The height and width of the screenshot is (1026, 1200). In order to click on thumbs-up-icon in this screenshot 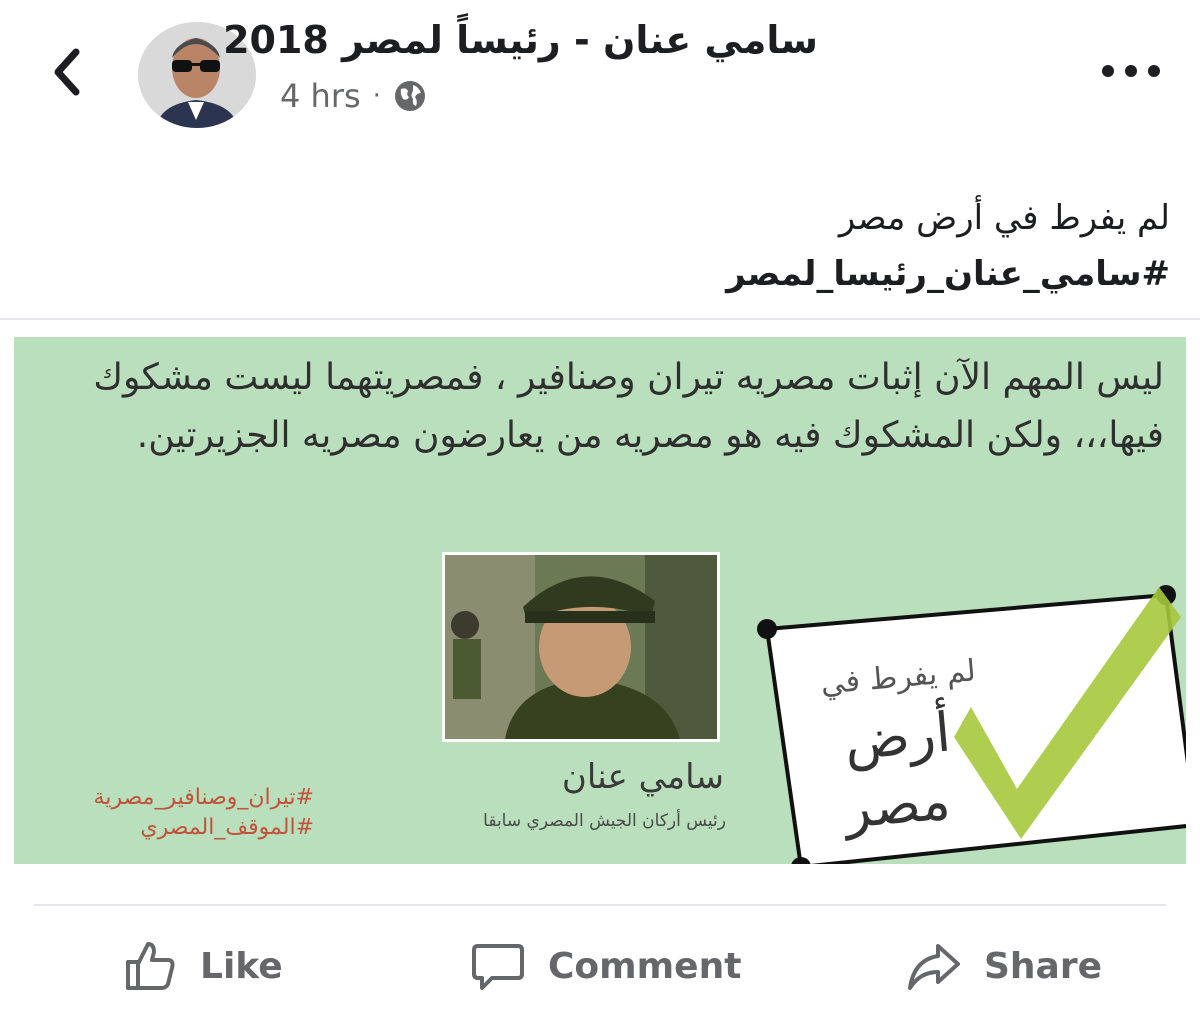, I will do `click(150, 966)`.